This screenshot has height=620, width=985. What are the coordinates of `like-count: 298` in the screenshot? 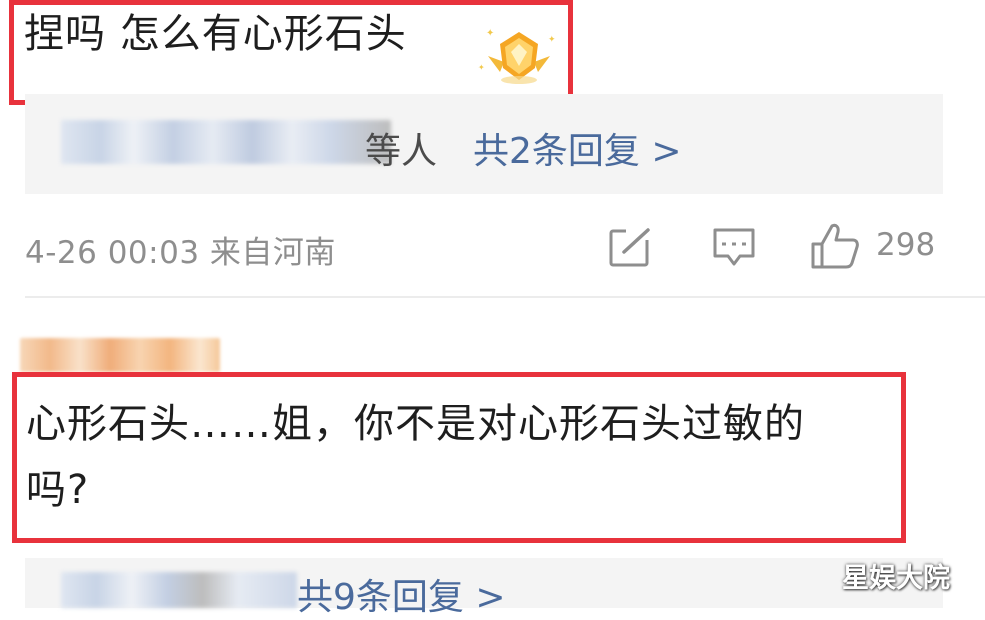 It's located at (906, 245).